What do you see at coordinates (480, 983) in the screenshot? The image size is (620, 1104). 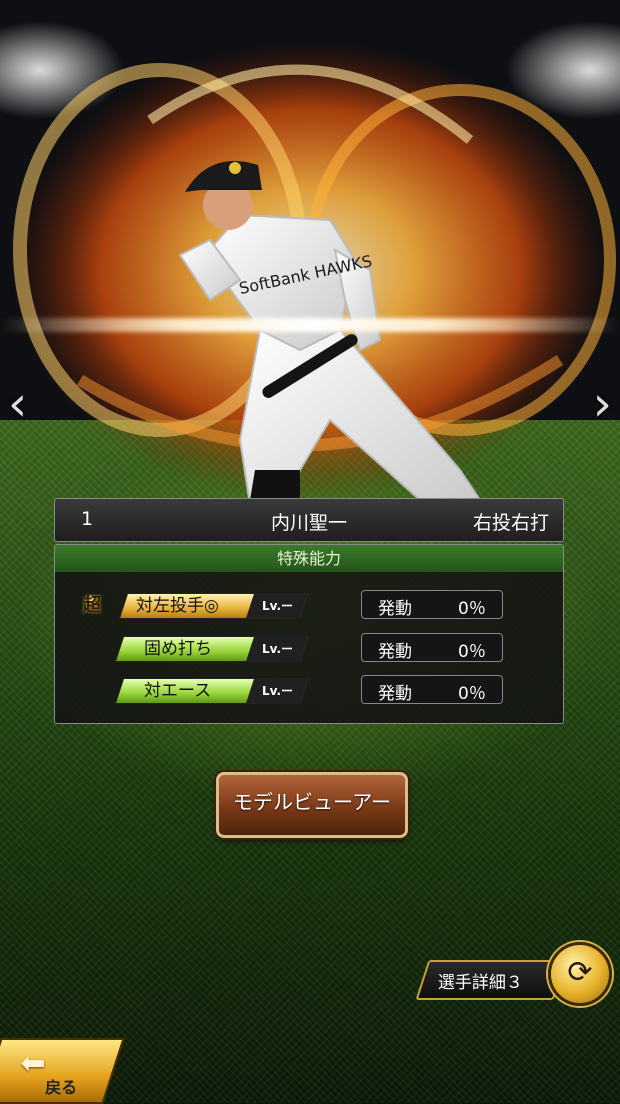 I see `player-detail-label: 選手詳細３` at bounding box center [480, 983].